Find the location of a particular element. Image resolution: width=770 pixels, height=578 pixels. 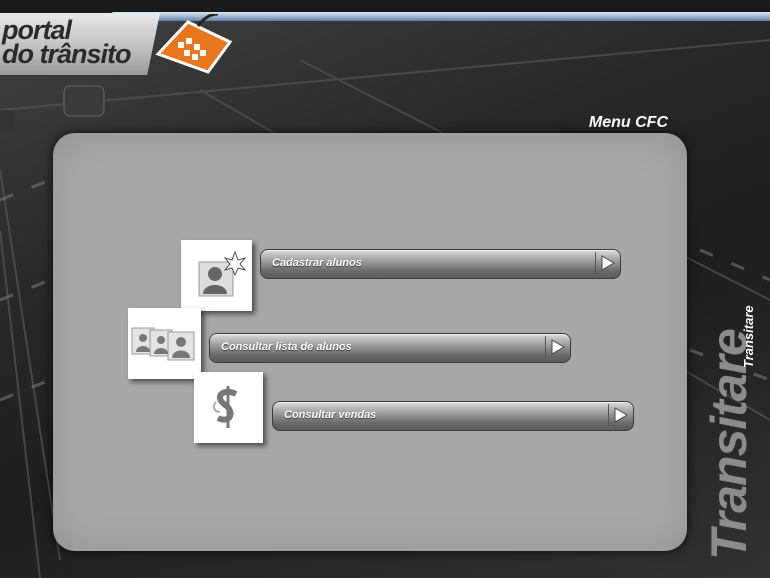

user-add-icon is located at coordinates (222, 273).